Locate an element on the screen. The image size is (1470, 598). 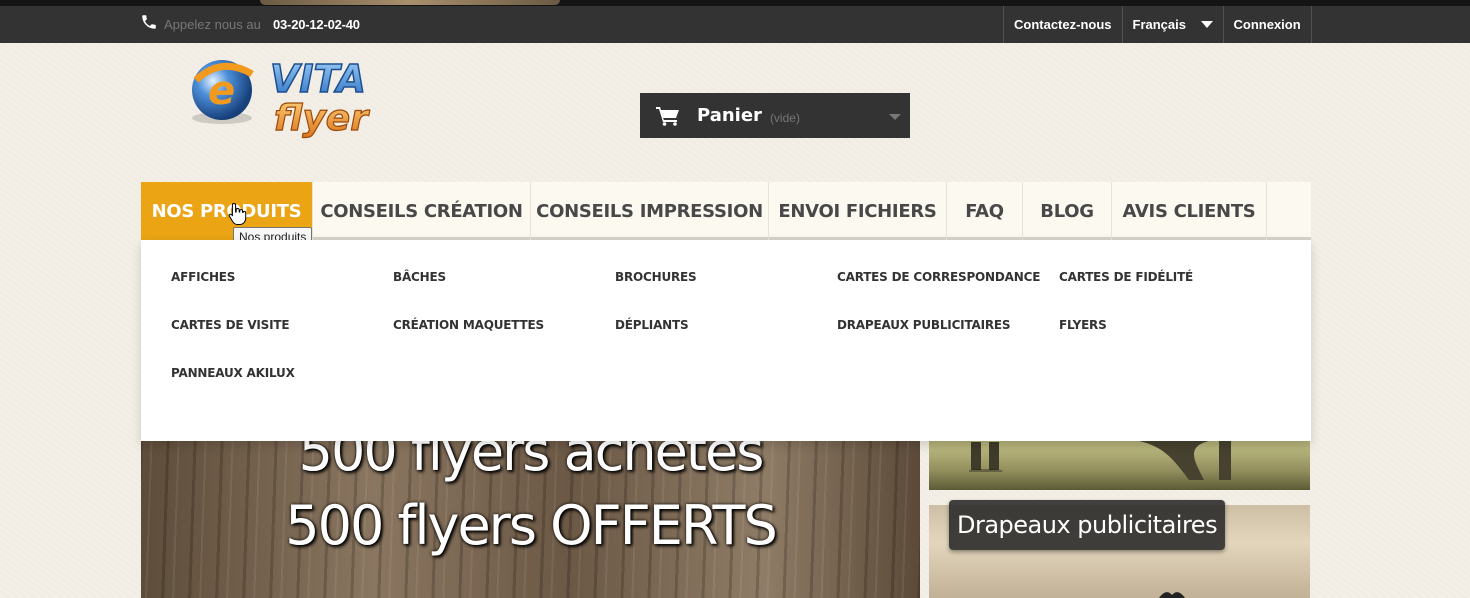
banner-line-2: 500 flyers OFFERTS is located at coordinates (531, 525).